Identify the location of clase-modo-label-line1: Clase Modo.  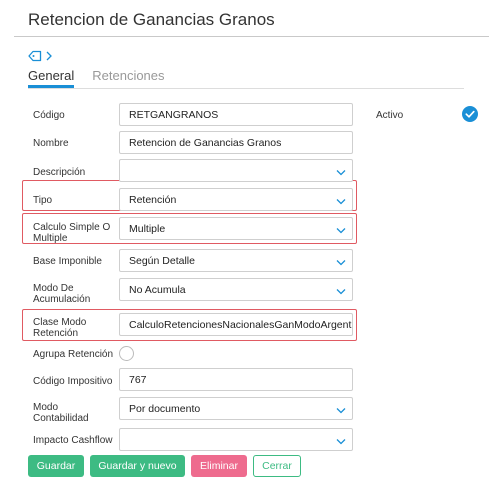
(60, 322).